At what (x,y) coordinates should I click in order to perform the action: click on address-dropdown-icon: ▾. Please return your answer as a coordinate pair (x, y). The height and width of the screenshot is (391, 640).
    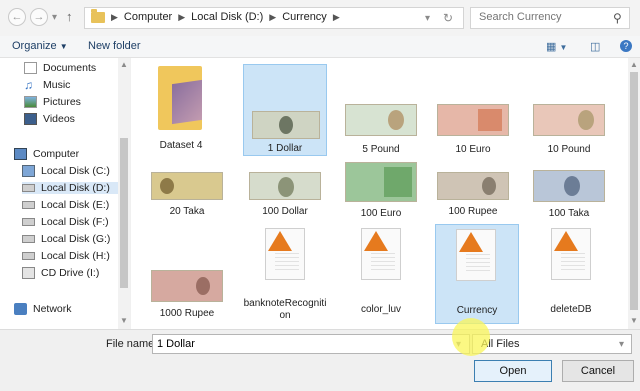
    Looking at the image, I should click on (427, 18).